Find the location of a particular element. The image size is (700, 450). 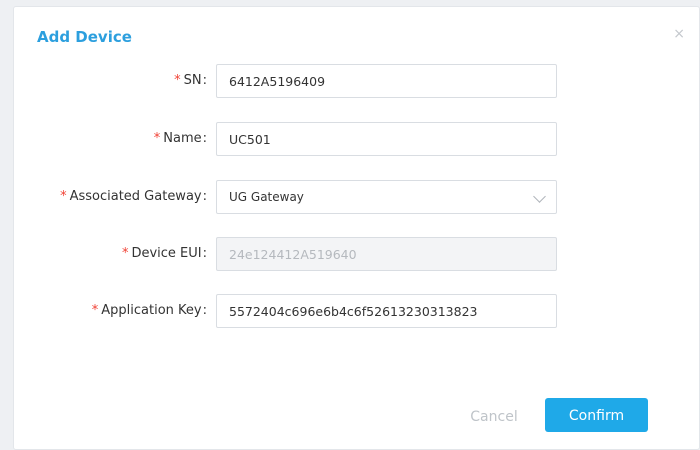

gateway-label-text: Associated Gateway is located at coordinates (135, 196).